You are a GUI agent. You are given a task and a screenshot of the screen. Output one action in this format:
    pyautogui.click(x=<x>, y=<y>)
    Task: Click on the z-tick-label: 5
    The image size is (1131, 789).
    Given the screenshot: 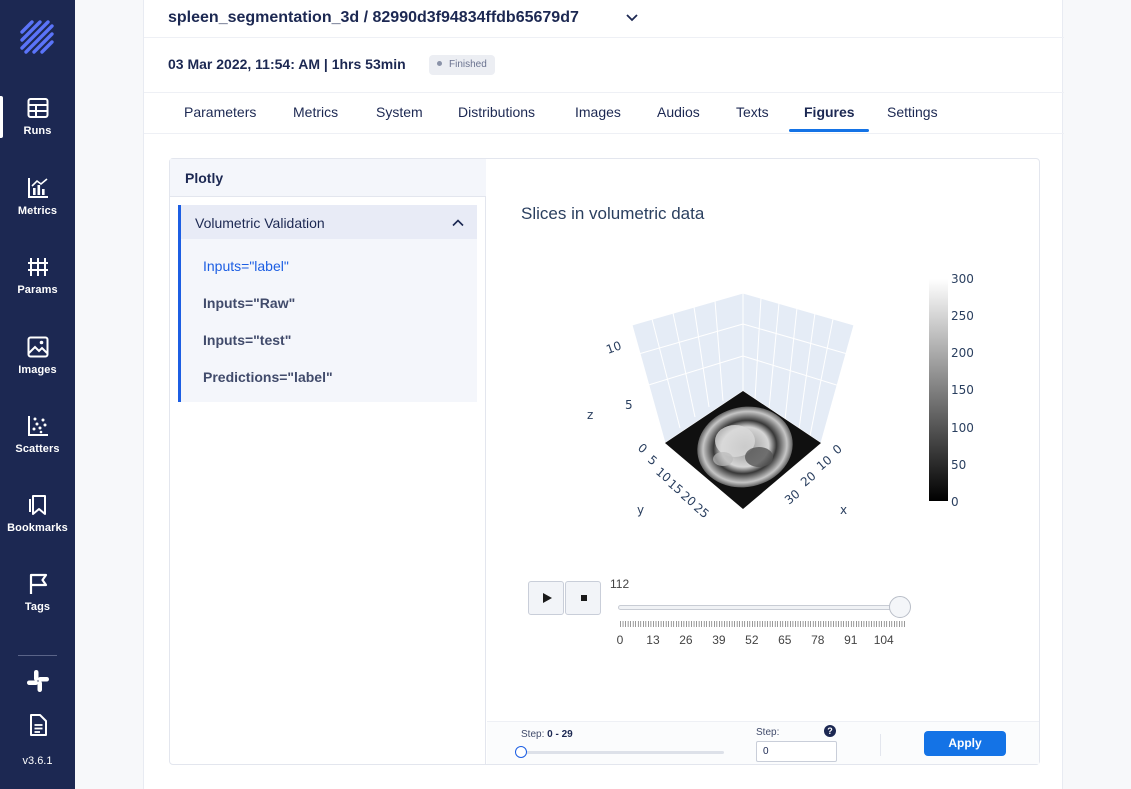 What is the action you would take?
    pyautogui.click(x=629, y=405)
    